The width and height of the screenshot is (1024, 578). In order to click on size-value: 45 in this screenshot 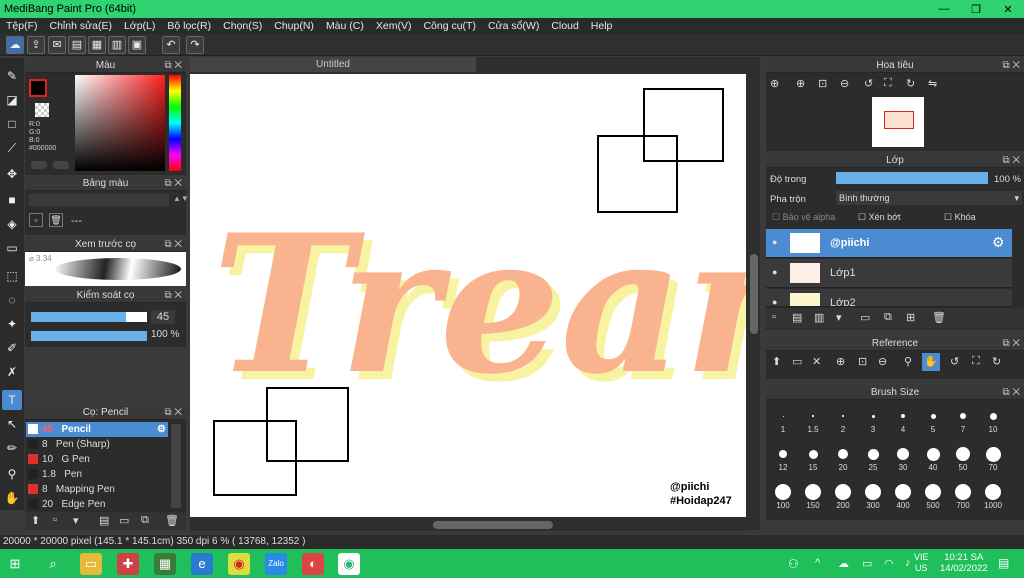, I will do `click(163, 317)`.